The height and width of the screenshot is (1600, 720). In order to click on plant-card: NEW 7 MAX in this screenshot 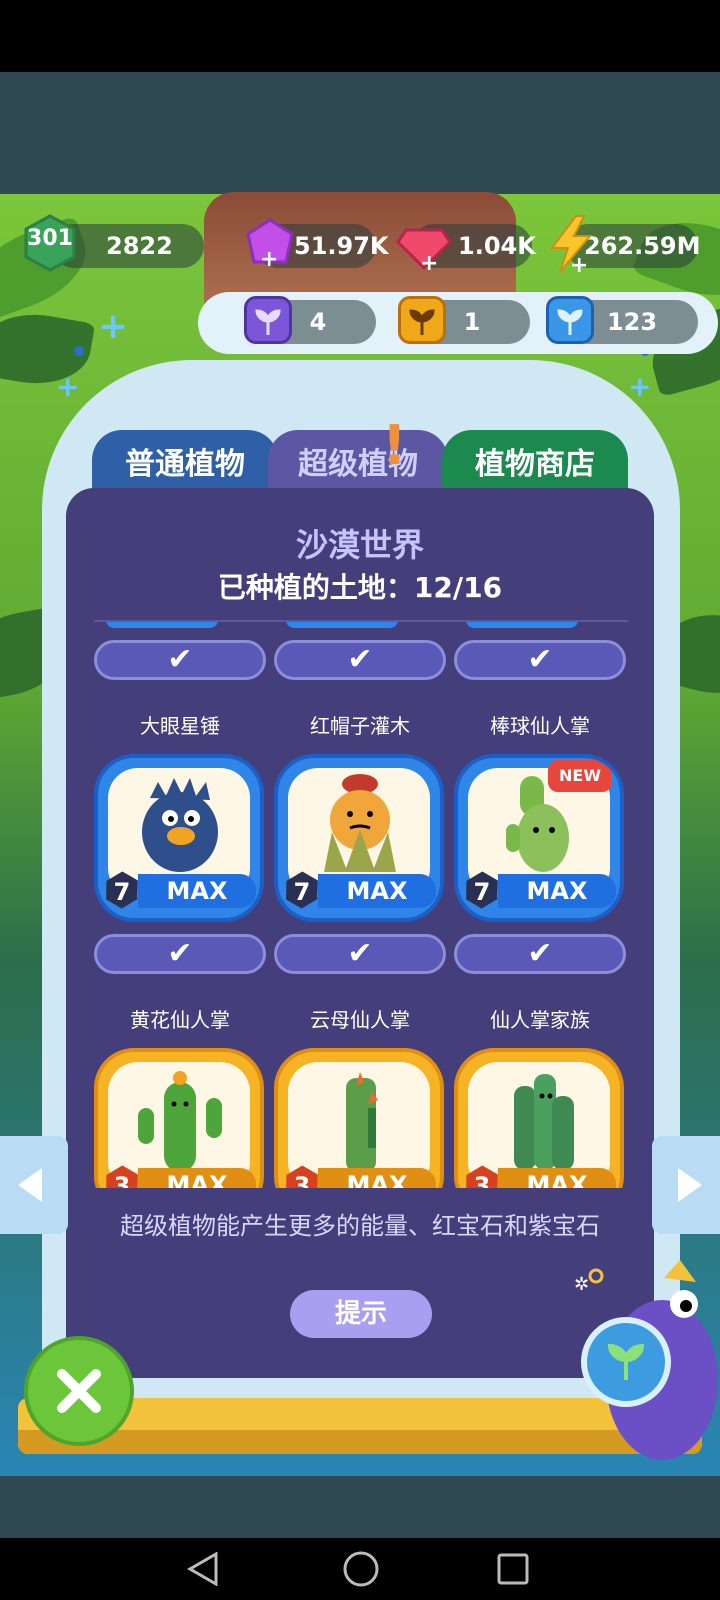, I will do `click(539, 838)`.